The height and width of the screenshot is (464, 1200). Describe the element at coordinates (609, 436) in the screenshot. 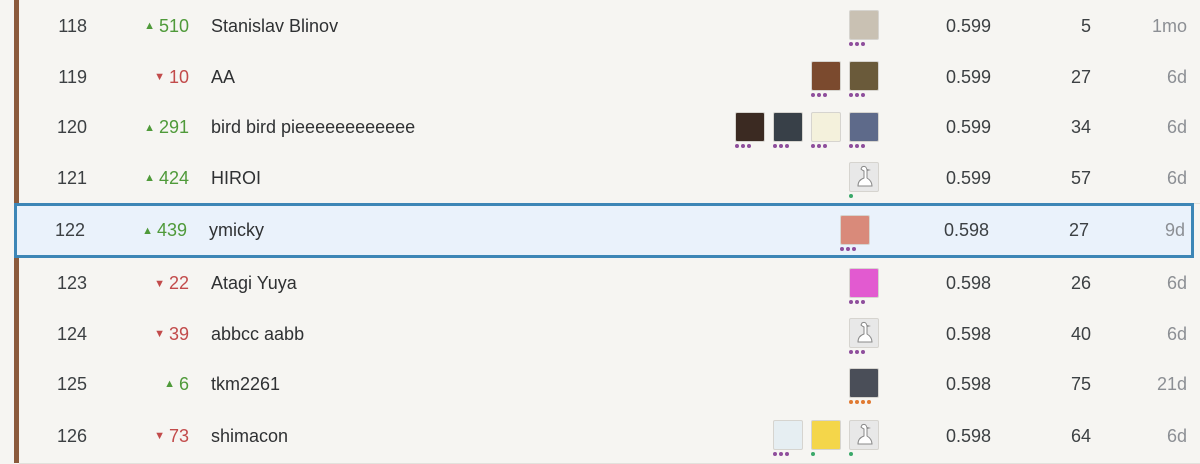

I see `table-row: 126 ▼ 73 shimacon 0.598 64 6d` at that location.